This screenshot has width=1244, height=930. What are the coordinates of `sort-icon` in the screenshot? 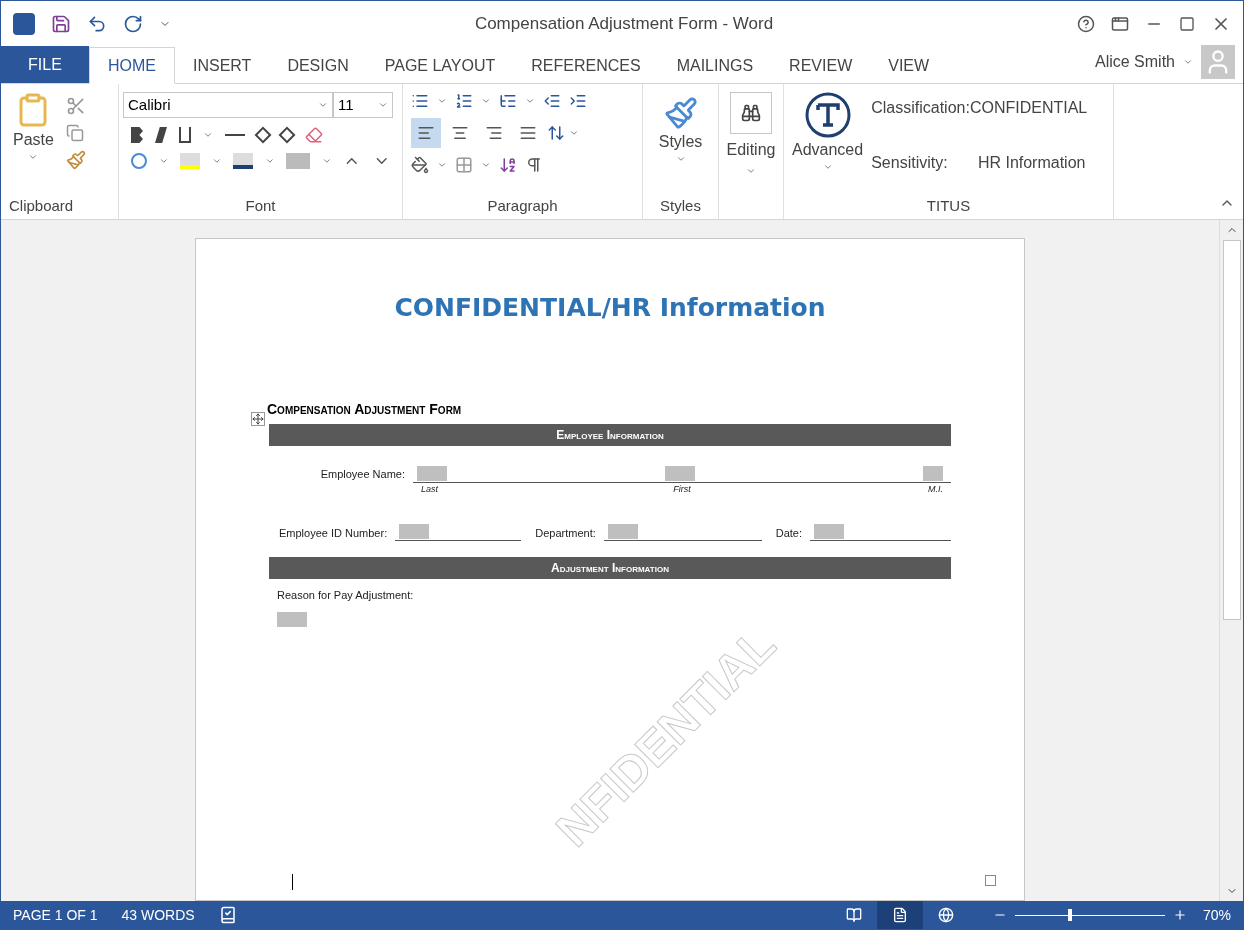 It's located at (508, 165).